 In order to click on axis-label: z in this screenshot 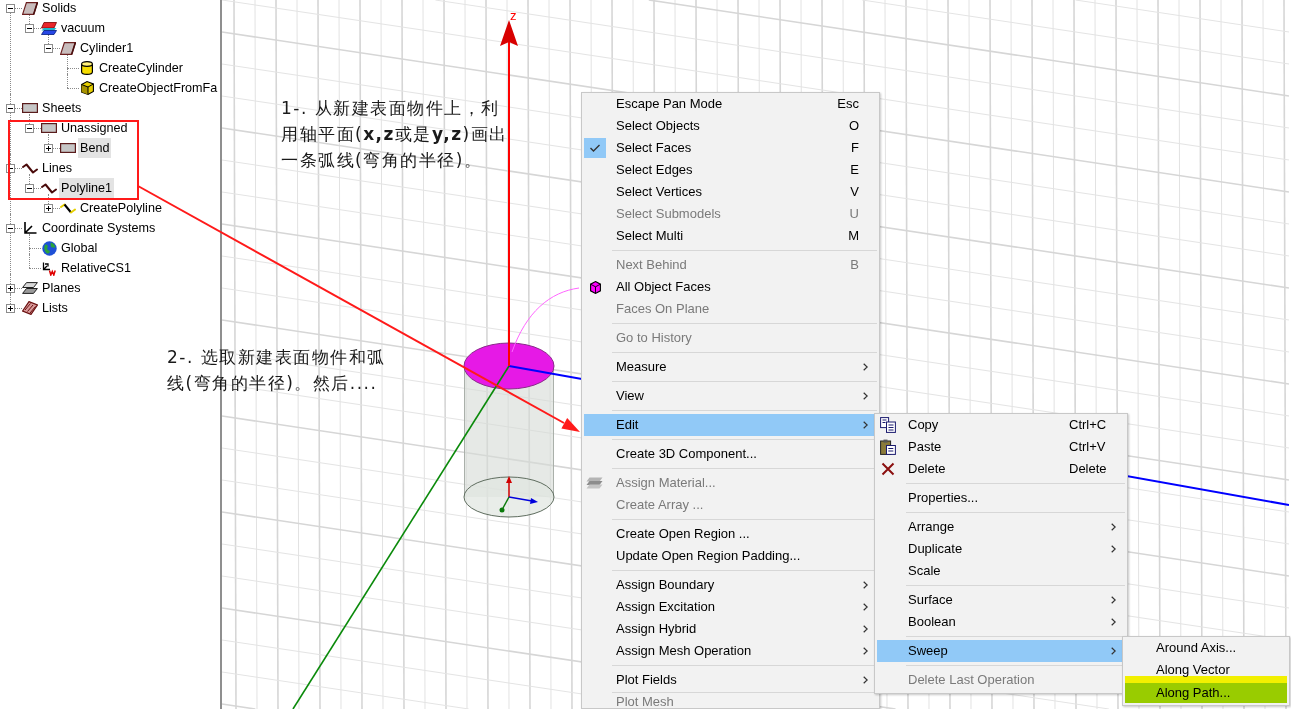, I will do `click(513, 15)`.